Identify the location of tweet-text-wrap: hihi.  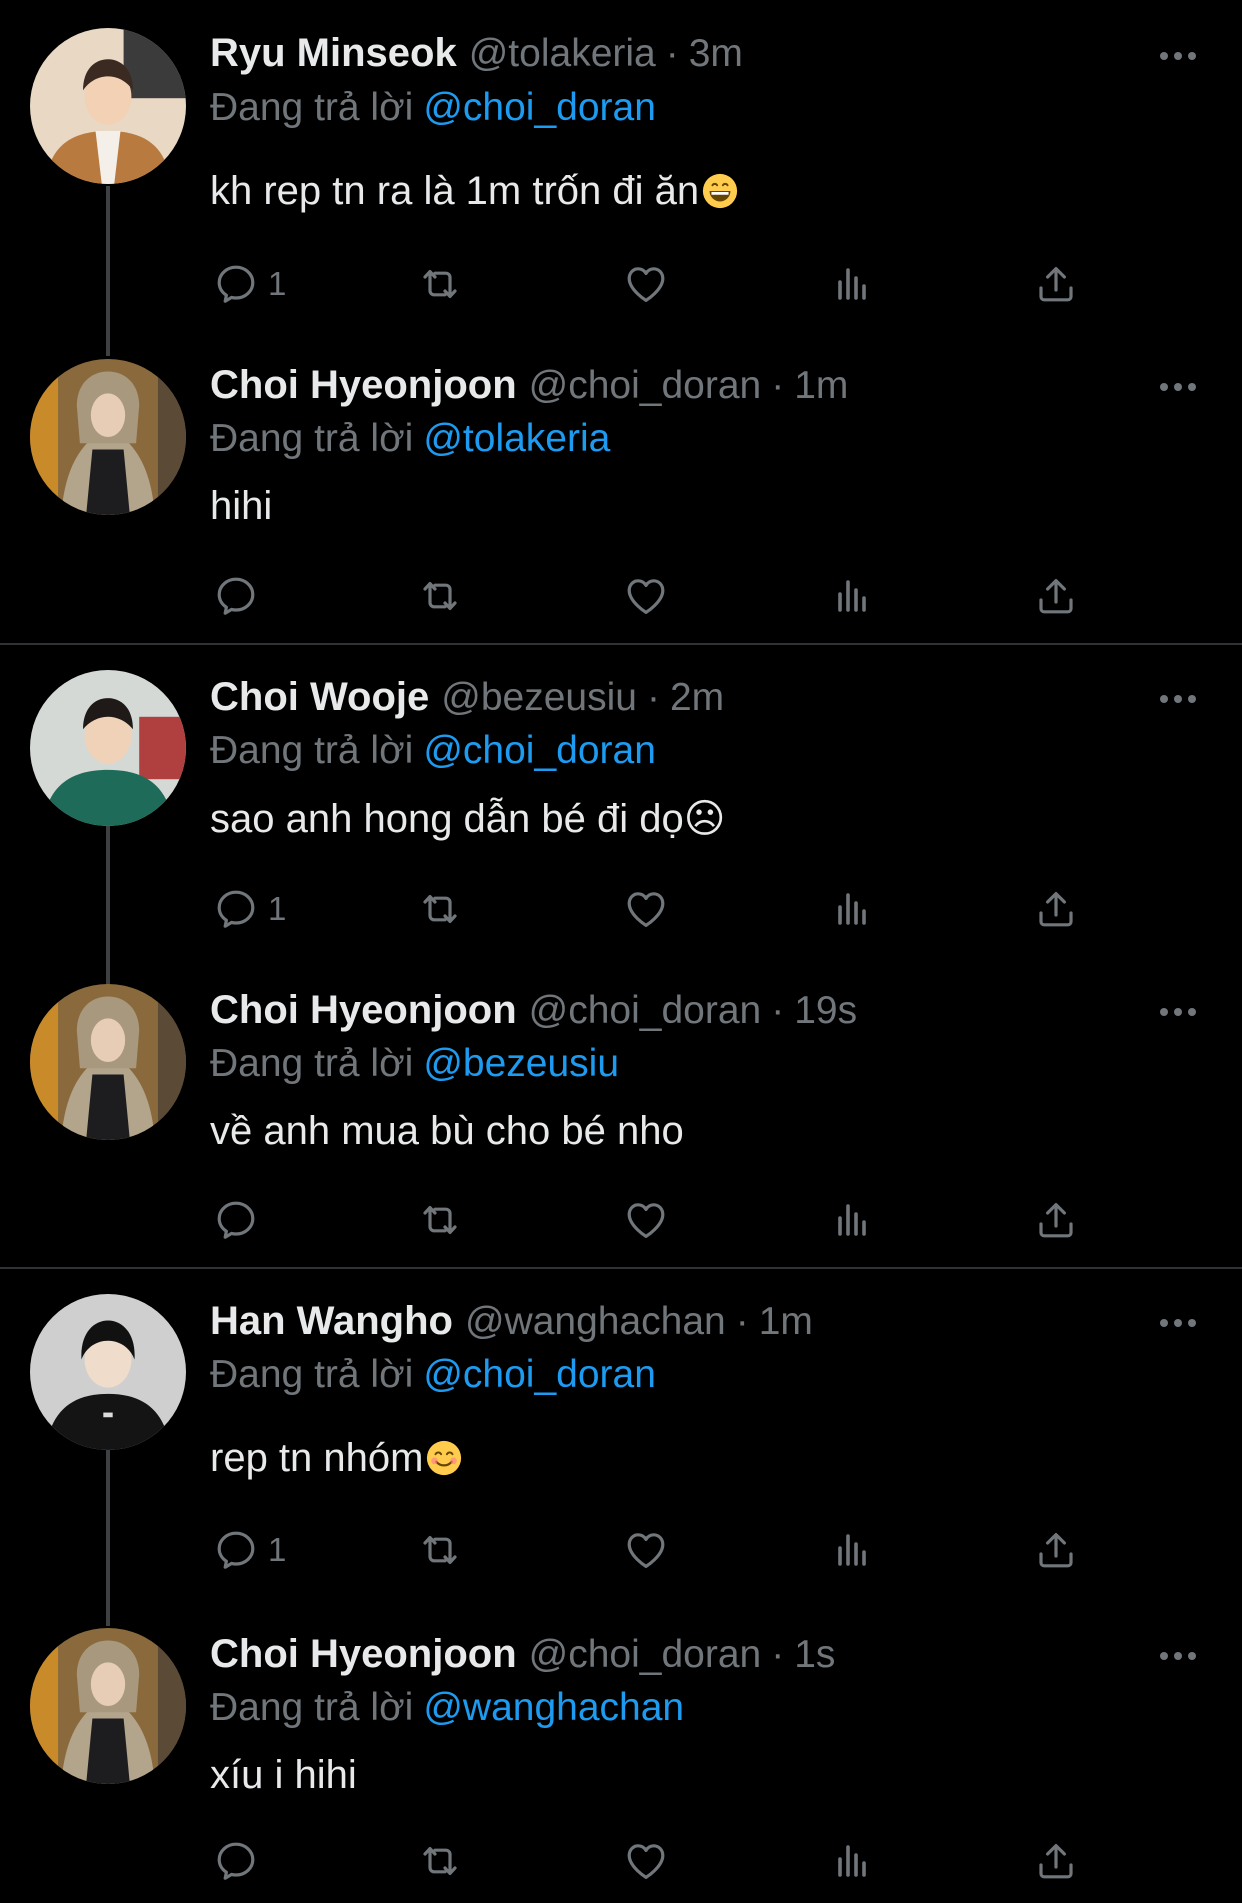
(241, 506).